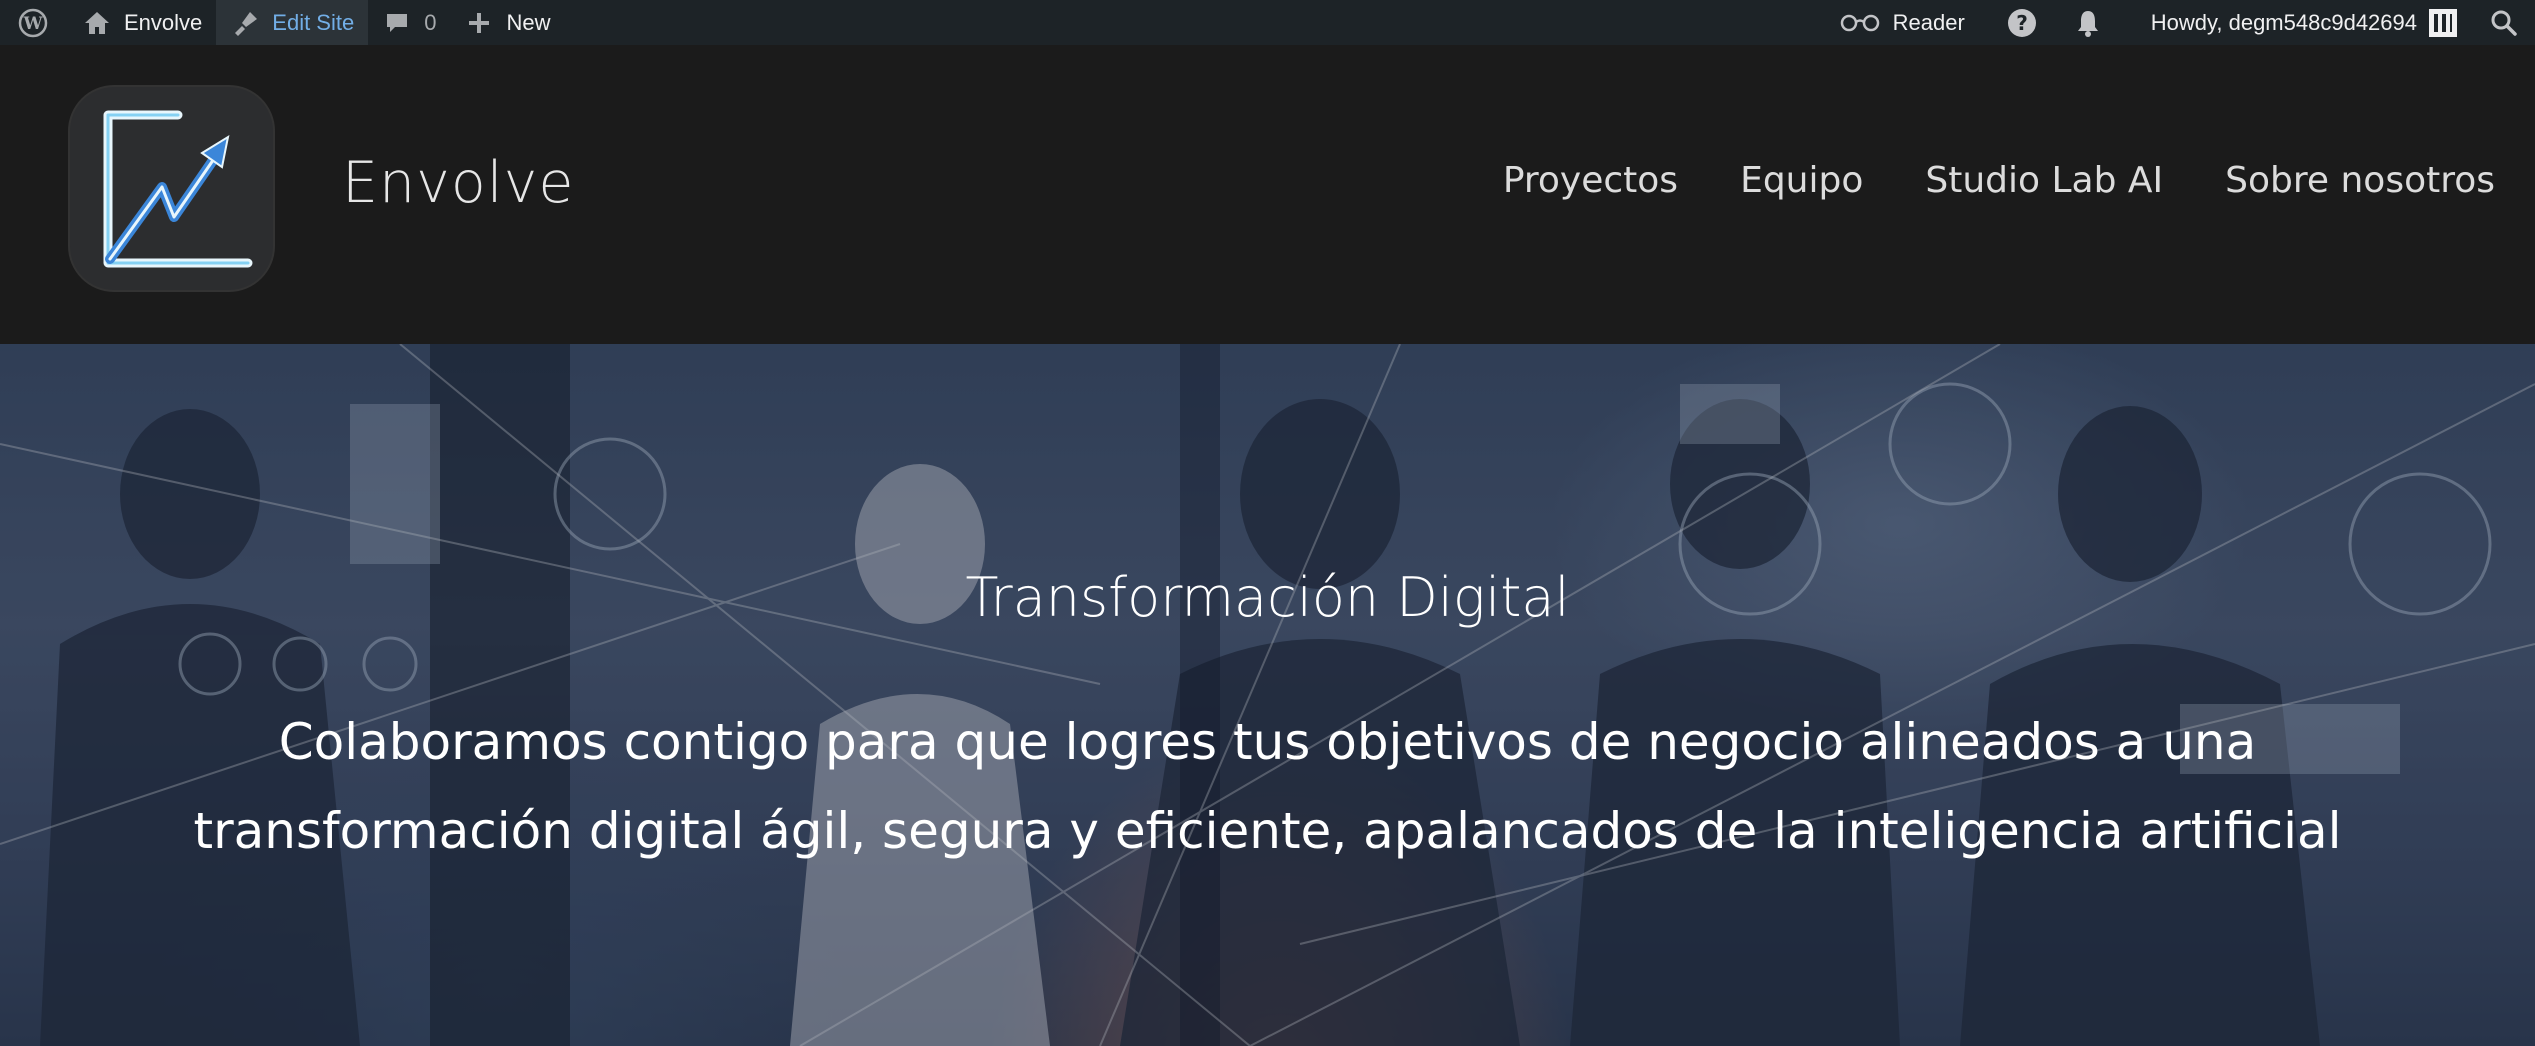 The height and width of the screenshot is (1046, 2535). Describe the element at coordinates (397, 23) in the screenshot. I see `comment-icon` at that location.